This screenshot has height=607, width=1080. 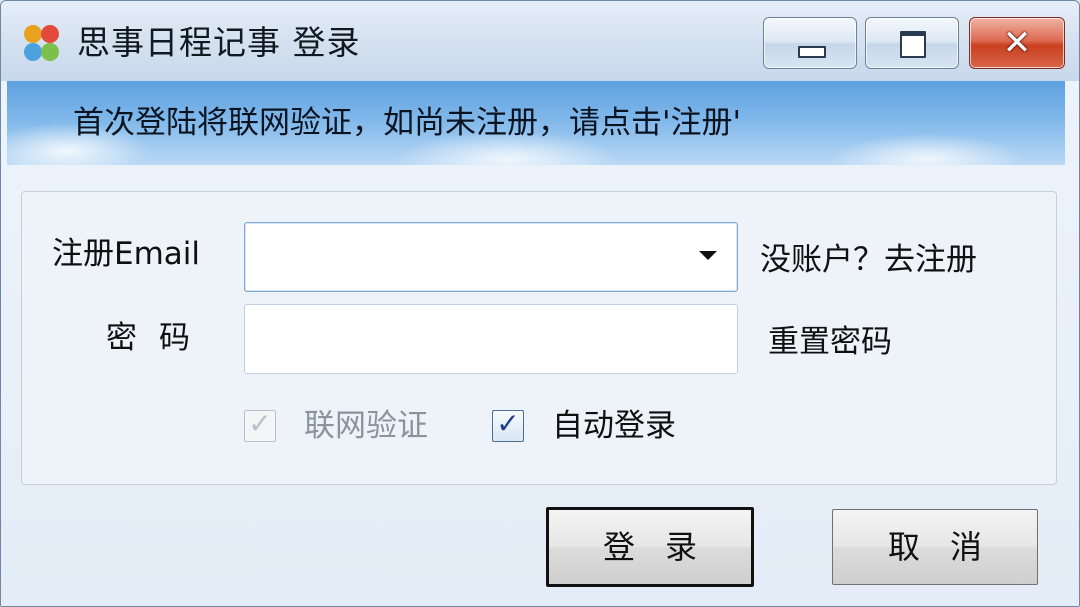 I want to click on password-label: 密码, so click(x=159, y=338).